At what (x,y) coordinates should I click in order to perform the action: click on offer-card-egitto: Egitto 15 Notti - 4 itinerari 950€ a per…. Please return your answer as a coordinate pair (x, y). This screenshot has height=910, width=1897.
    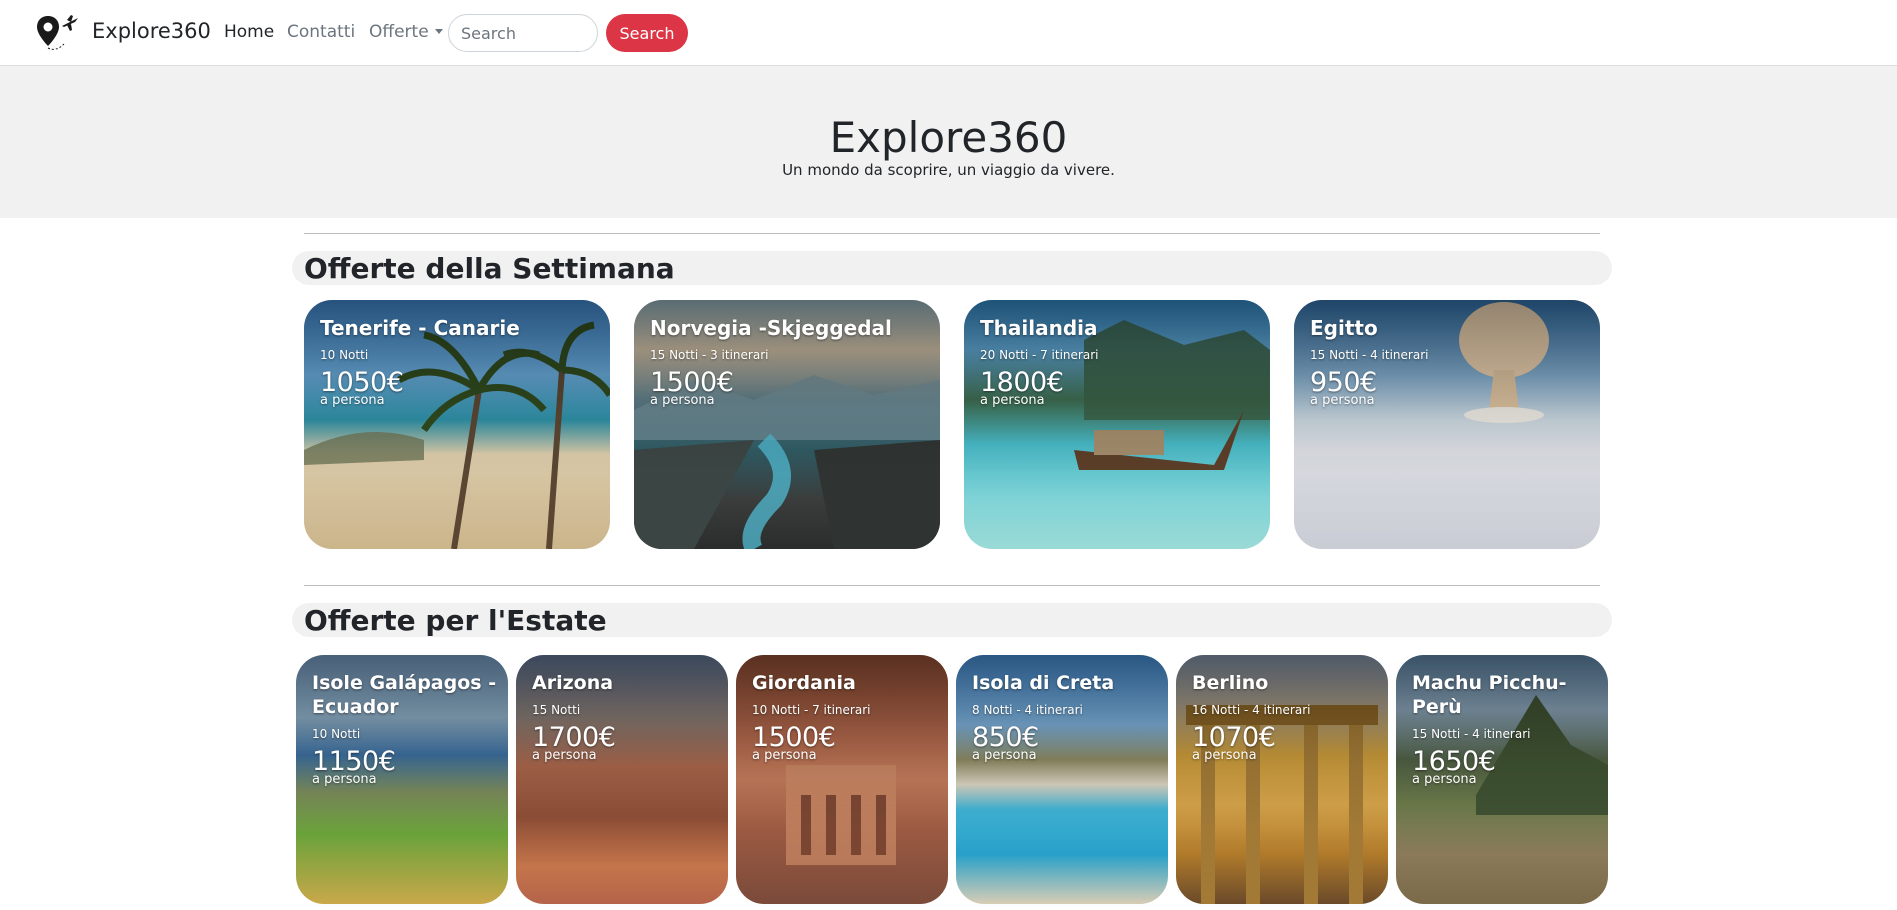
    Looking at the image, I should click on (1447, 424).